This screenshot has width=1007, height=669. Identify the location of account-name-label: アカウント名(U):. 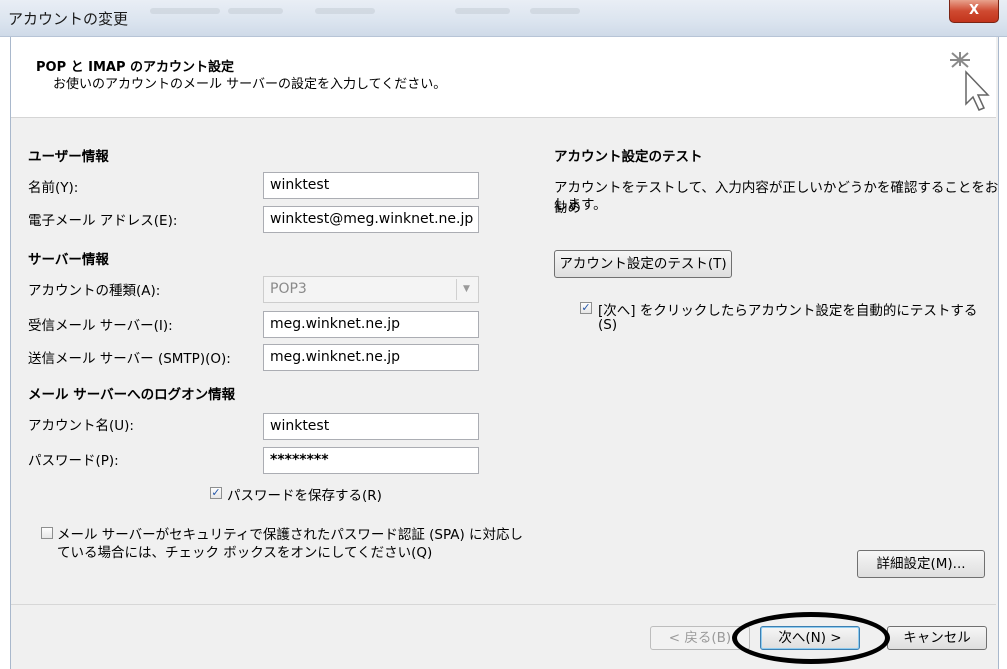
(81, 426).